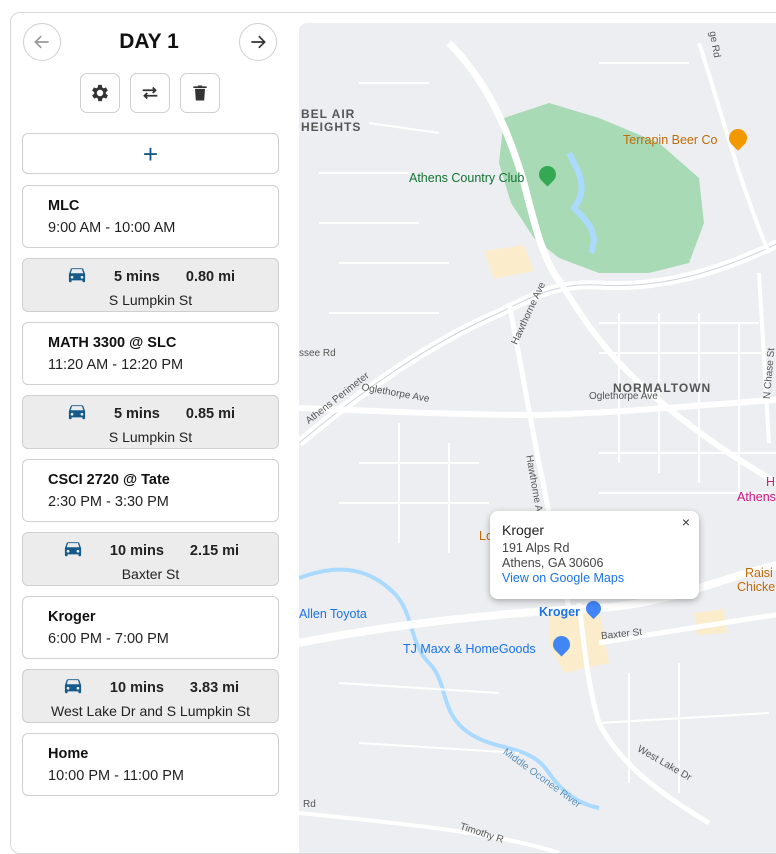 Image resolution: width=776 pixels, height=854 pixels. What do you see at coordinates (64, 206) in the screenshot?
I see `event-name: MLC` at bounding box center [64, 206].